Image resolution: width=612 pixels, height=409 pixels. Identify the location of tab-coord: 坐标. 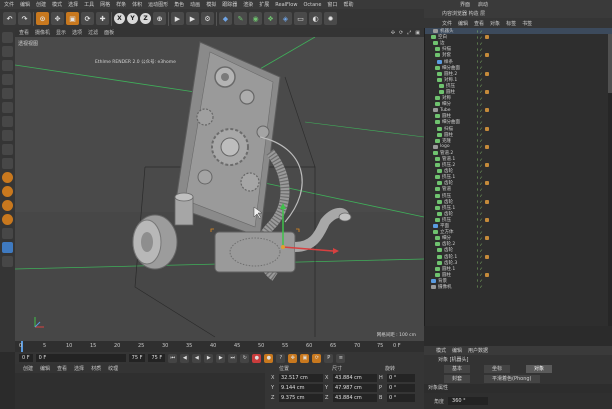
(497, 369).